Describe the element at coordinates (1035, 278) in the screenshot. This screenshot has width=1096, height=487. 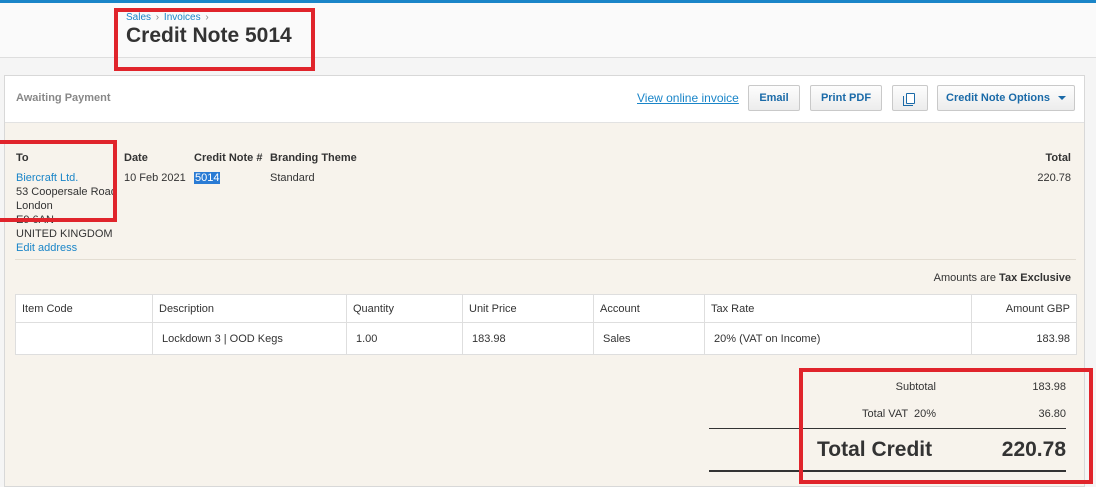
I see `amounts-note-mode: Tax Exclusive` at that location.